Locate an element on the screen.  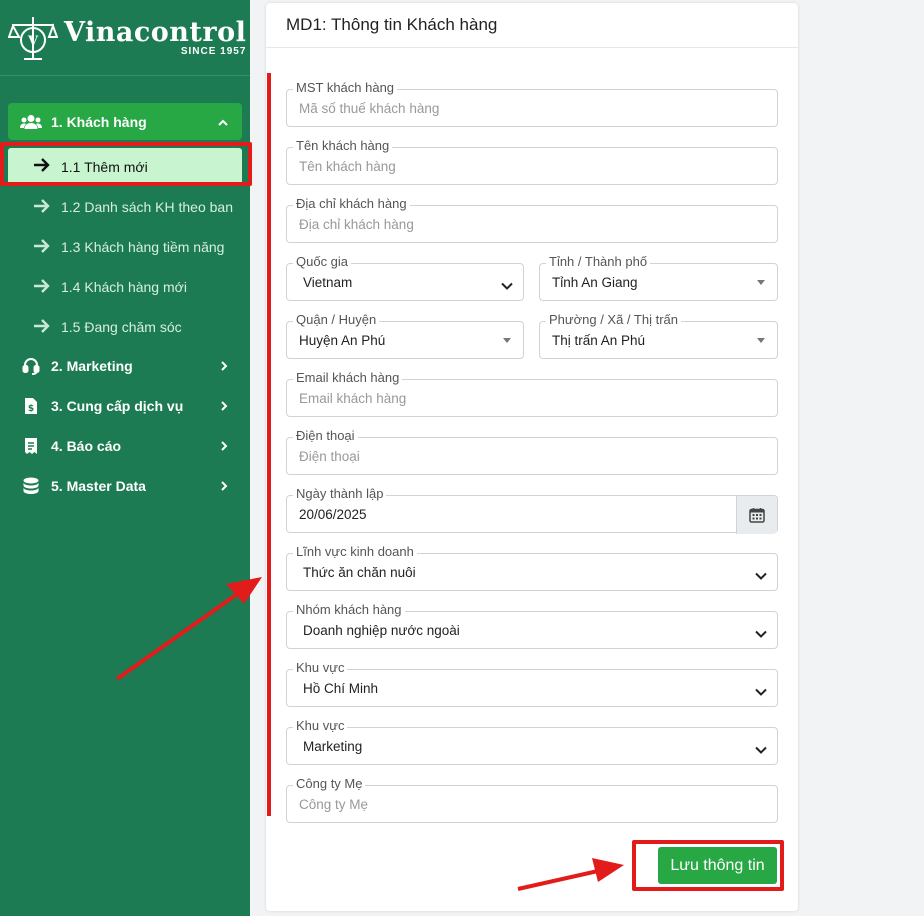
sidebar-item-khach-hang-moi: 1.4 Khách hàng mới is located at coordinates (125, 287).